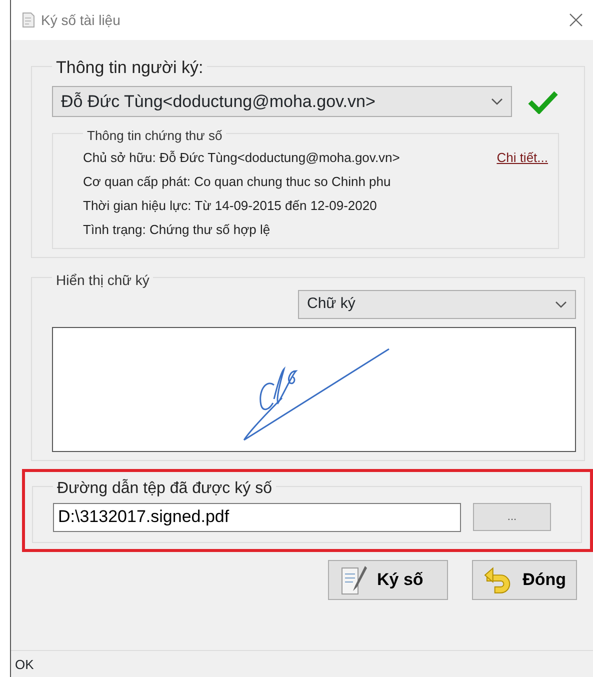 This screenshot has width=593, height=677. What do you see at coordinates (103, 280) in the screenshot?
I see `group-label: Hiển thị chữ ký` at bounding box center [103, 280].